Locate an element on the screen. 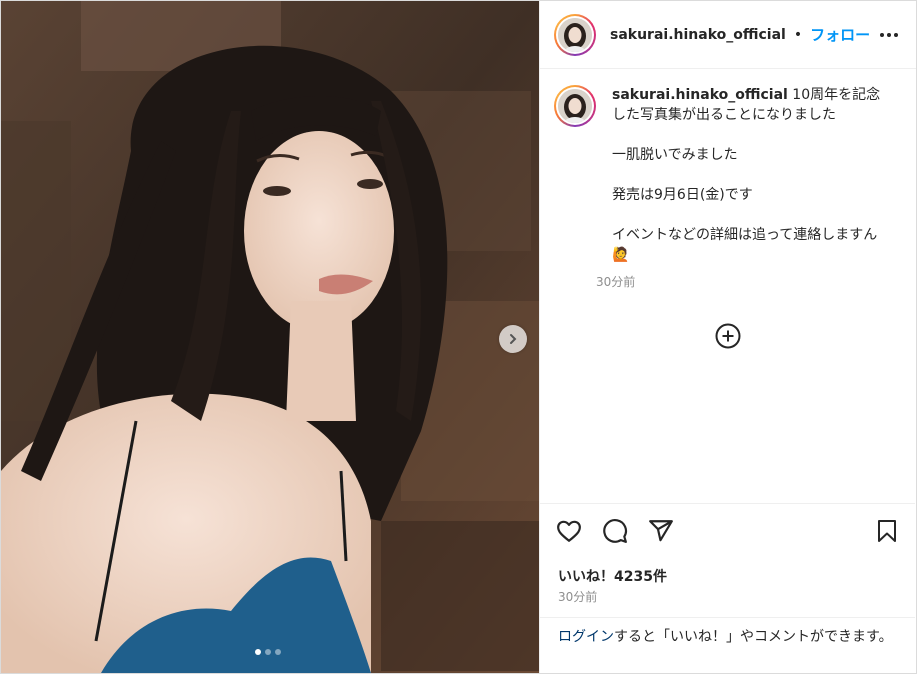  avatar is located at coordinates (575, 34).